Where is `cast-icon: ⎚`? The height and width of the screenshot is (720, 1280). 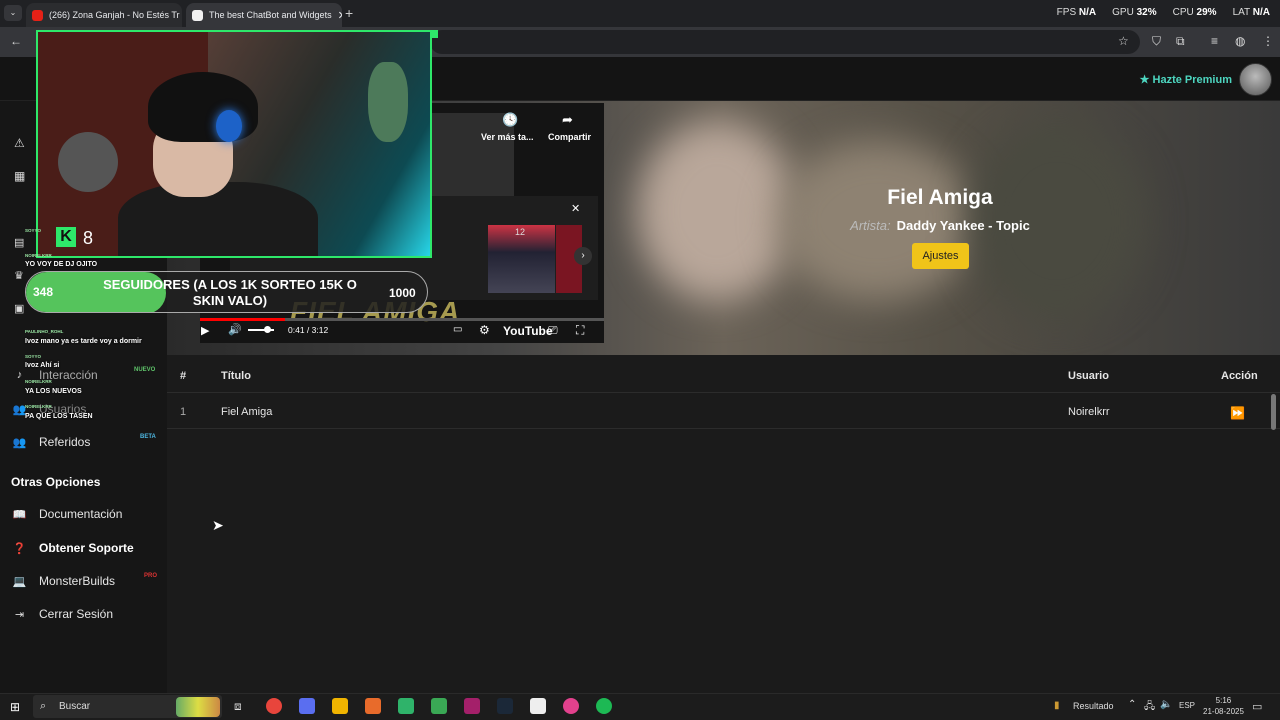 cast-icon: ⎚ is located at coordinates (553, 330).